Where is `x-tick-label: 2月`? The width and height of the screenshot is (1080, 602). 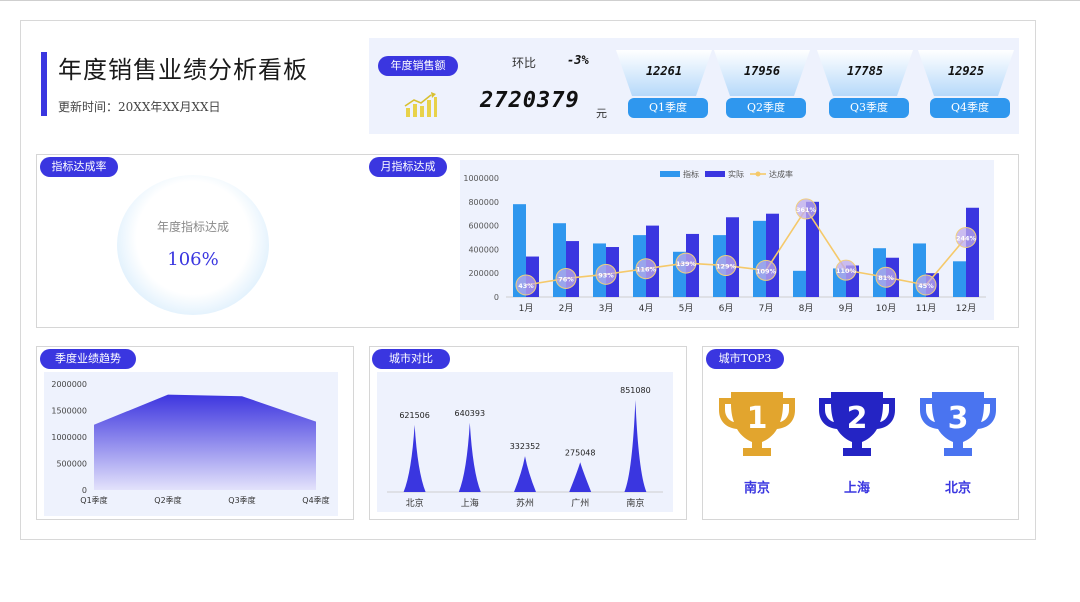
x-tick-label: 2月 is located at coordinates (566, 308).